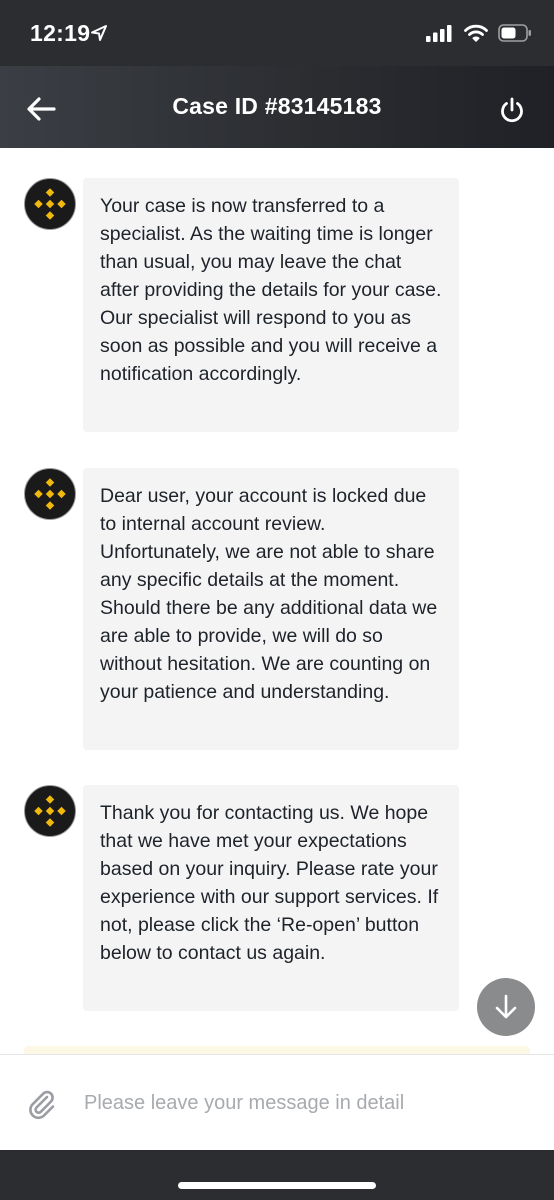 This screenshot has height=1200, width=554. What do you see at coordinates (277, 1185) in the screenshot?
I see `home-indicator` at bounding box center [277, 1185].